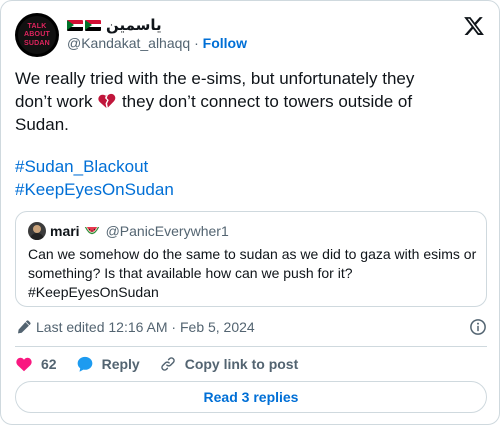  What do you see at coordinates (251, 397) in the screenshot?
I see `read-replies-button: Read 3 replies` at bounding box center [251, 397].